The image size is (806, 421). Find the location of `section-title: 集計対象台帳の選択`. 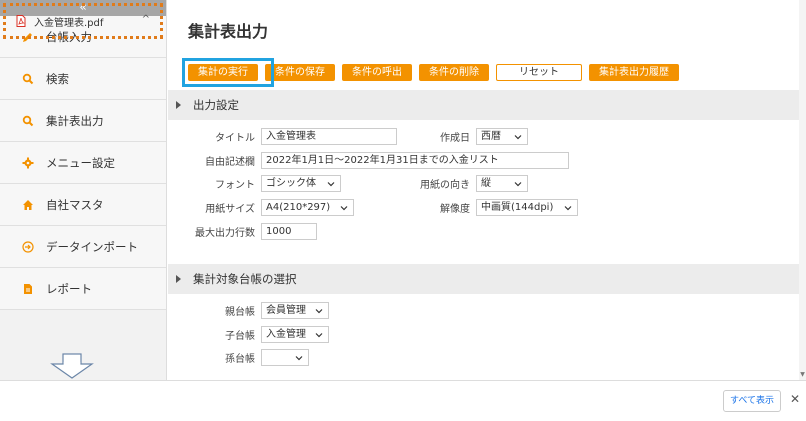

section-title: 集計対象台帳の選択 is located at coordinates (245, 279).